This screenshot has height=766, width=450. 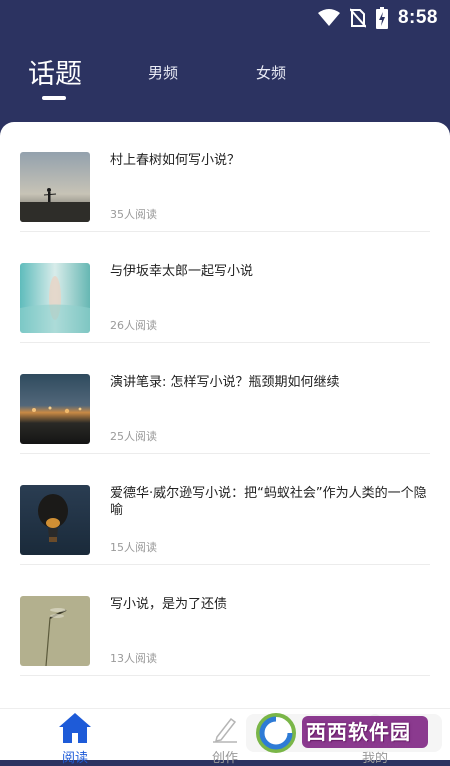 I want to click on article-title: 村上春树如何写小说？, so click(x=175, y=160).